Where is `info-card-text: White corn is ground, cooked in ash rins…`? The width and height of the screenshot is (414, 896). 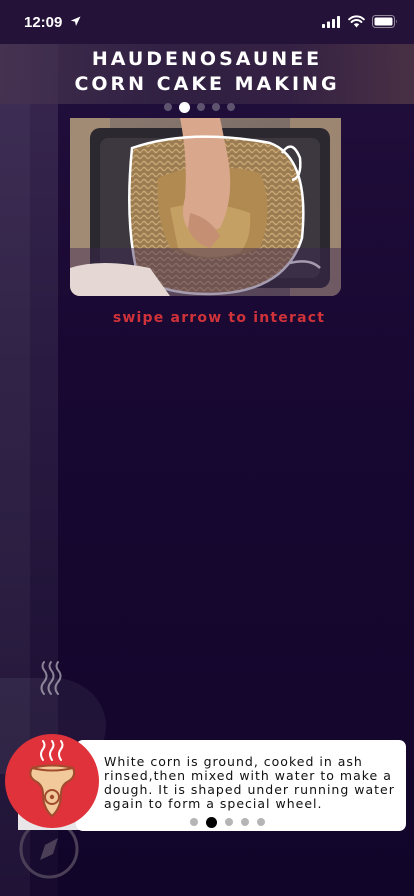 info-card-text: White corn is ground, cooked in ash rins… is located at coordinates (249, 782).